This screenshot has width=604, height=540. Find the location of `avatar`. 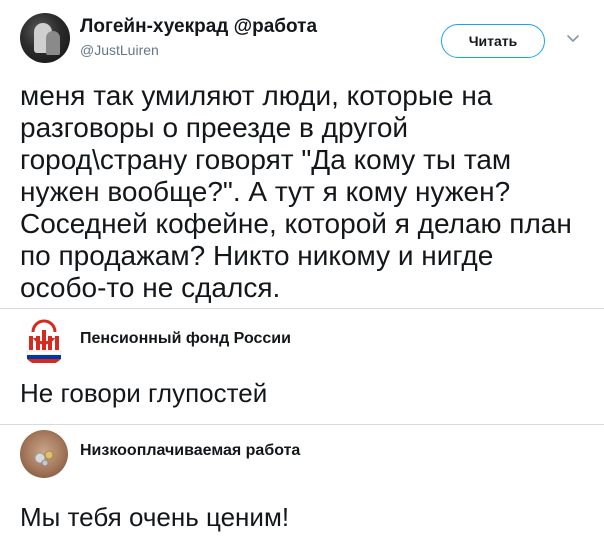

avatar is located at coordinates (45, 38).